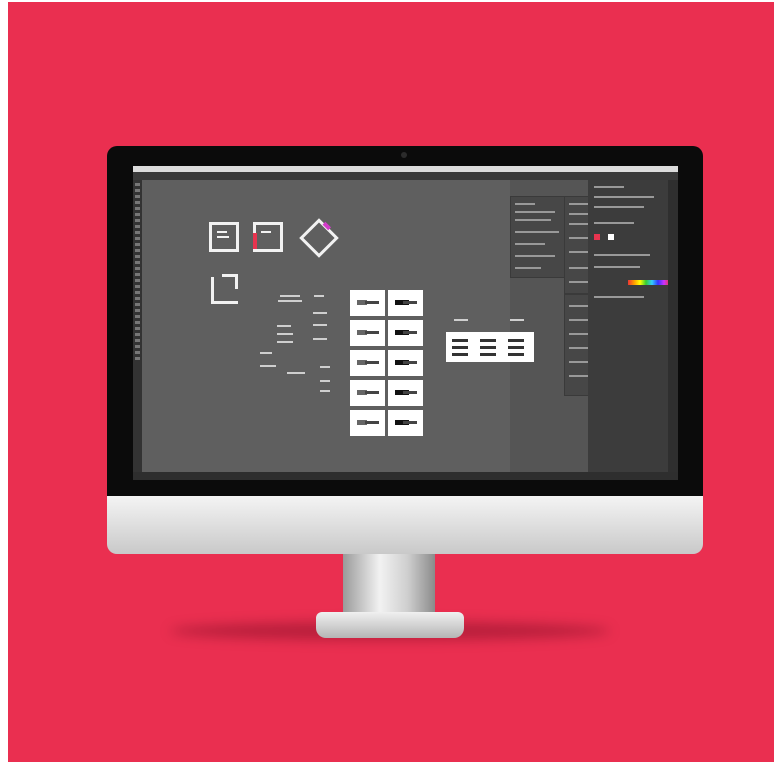 This screenshot has width=778, height=764. What do you see at coordinates (490, 347) in the screenshot?
I see `letterhead-preview` at bounding box center [490, 347].